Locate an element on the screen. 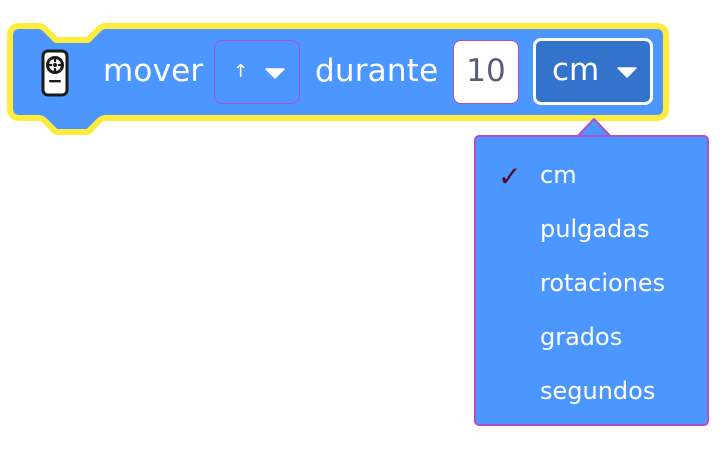 The image size is (726, 450). move-label: mover is located at coordinates (153, 71).